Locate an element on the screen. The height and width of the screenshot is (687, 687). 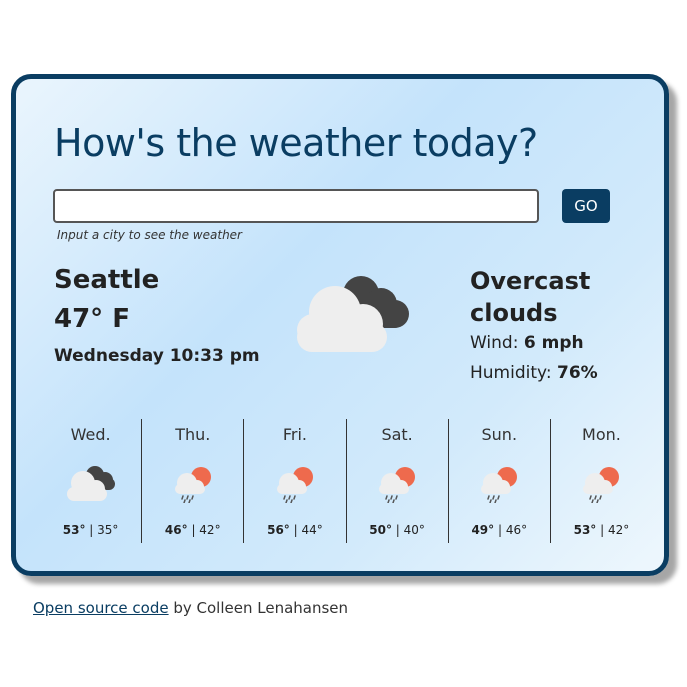
current-datetime: Wednesday 10:33 pm is located at coordinates (157, 356).